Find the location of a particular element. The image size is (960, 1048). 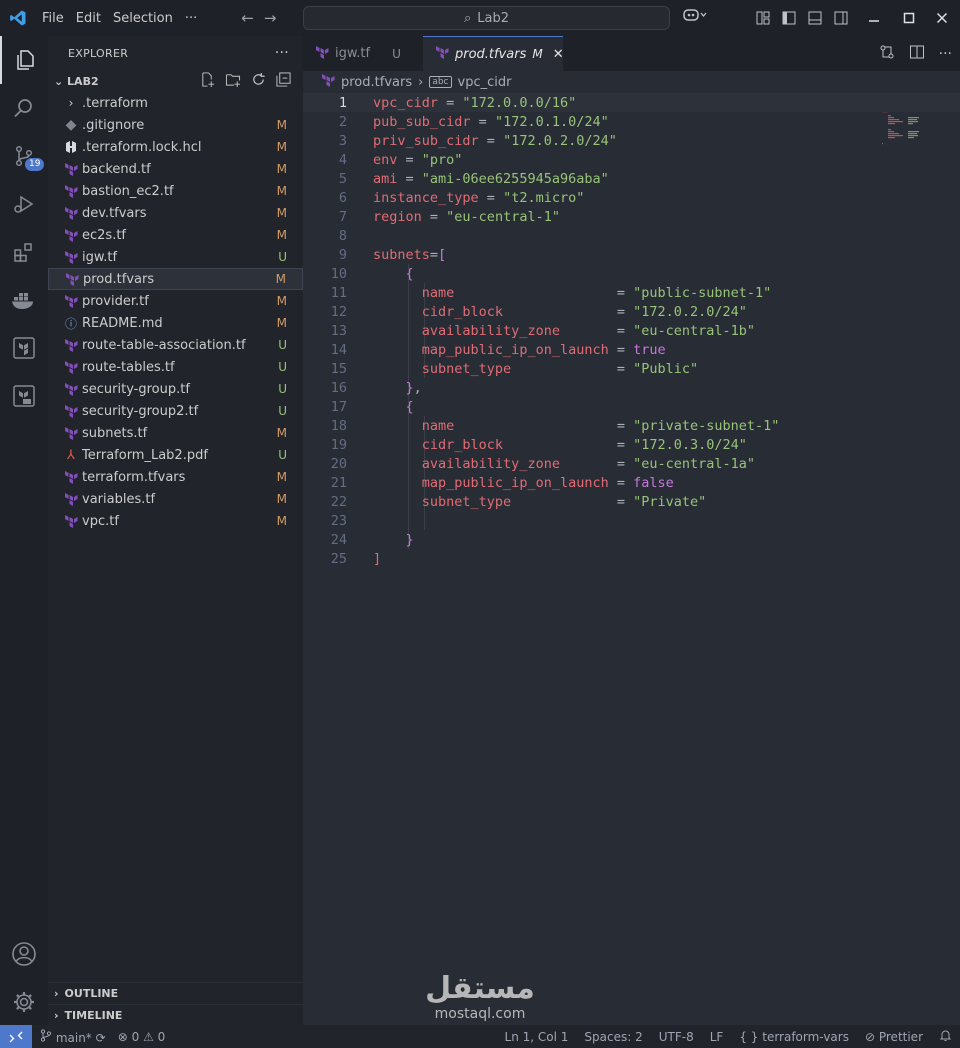

back-arrow-icon: ← is located at coordinates (247, 18).